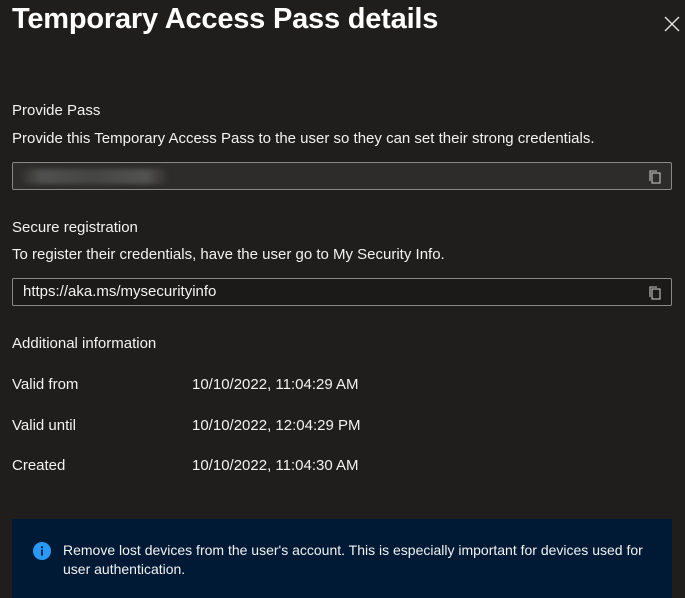 Image resolution: width=685 pixels, height=598 pixels. I want to click on close-button, so click(672, 24).